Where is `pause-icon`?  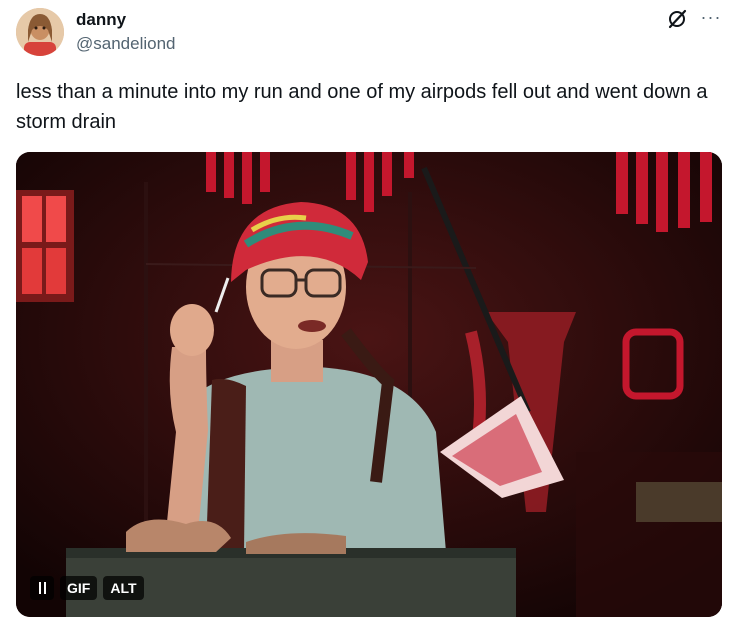
pause-icon is located at coordinates (42, 588).